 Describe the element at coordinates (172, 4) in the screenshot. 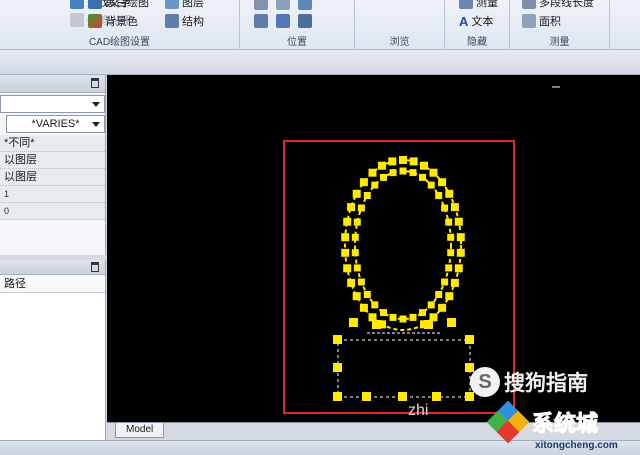

I see `layers-icon` at that location.